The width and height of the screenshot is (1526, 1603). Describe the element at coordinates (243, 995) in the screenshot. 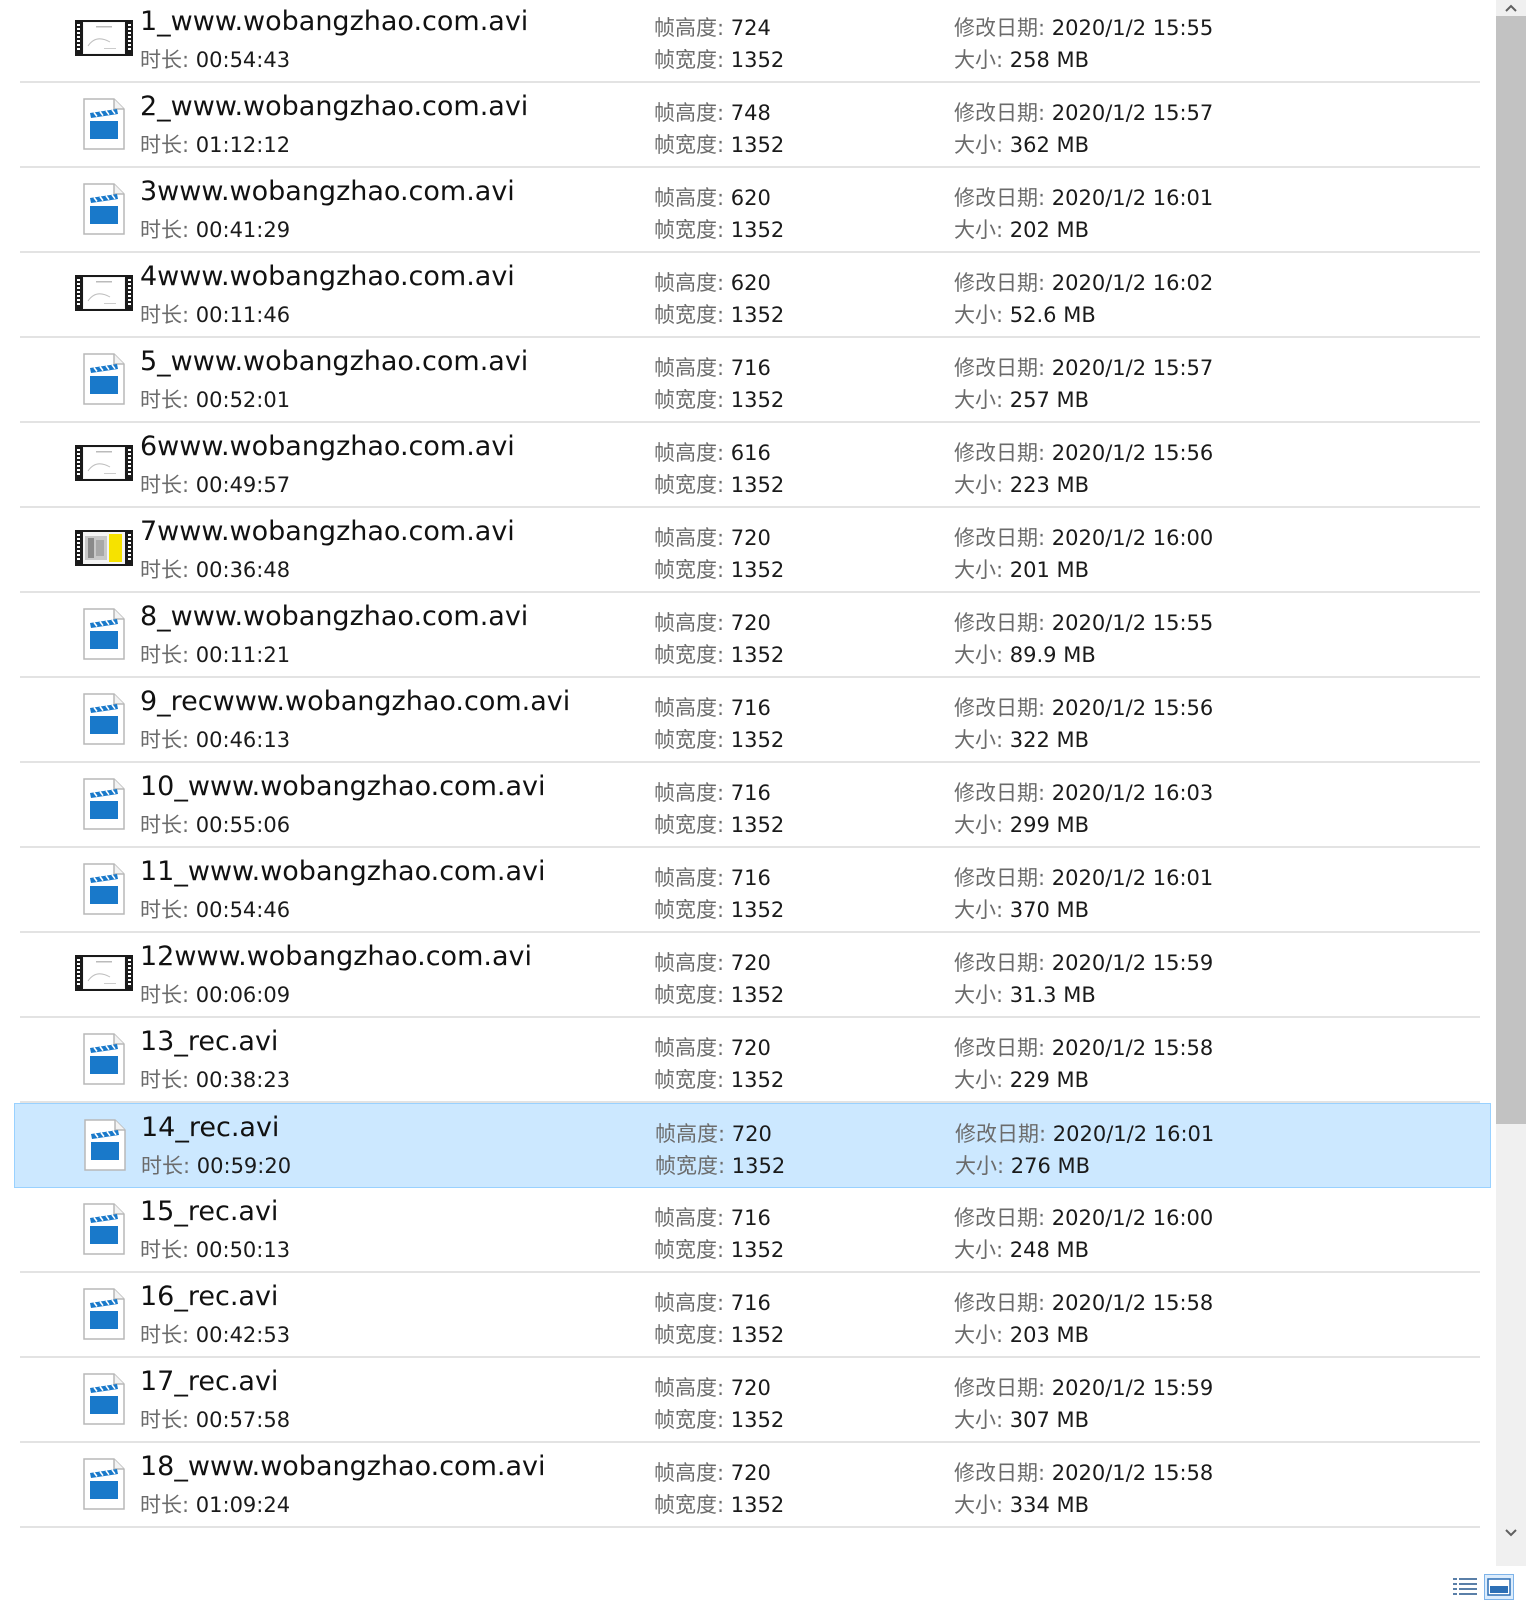

I see `duration-value: 00:06:09` at that location.